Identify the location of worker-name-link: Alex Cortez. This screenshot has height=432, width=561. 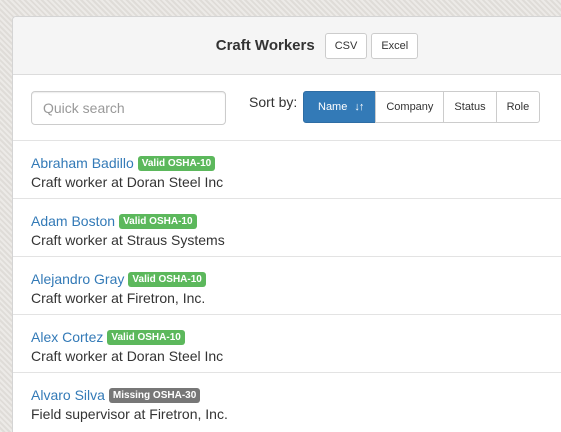
(67, 337).